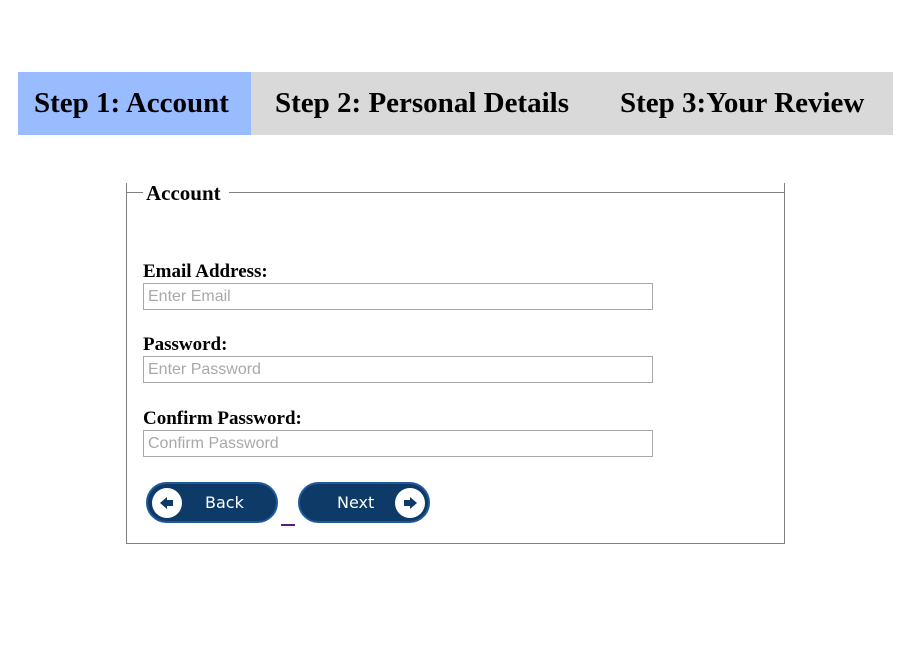 Image resolution: width=908 pixels, height=671 pixels. Describe the element at coordinates (167, 502) in the screenshot. I see `arrow-left-icon` at that location.